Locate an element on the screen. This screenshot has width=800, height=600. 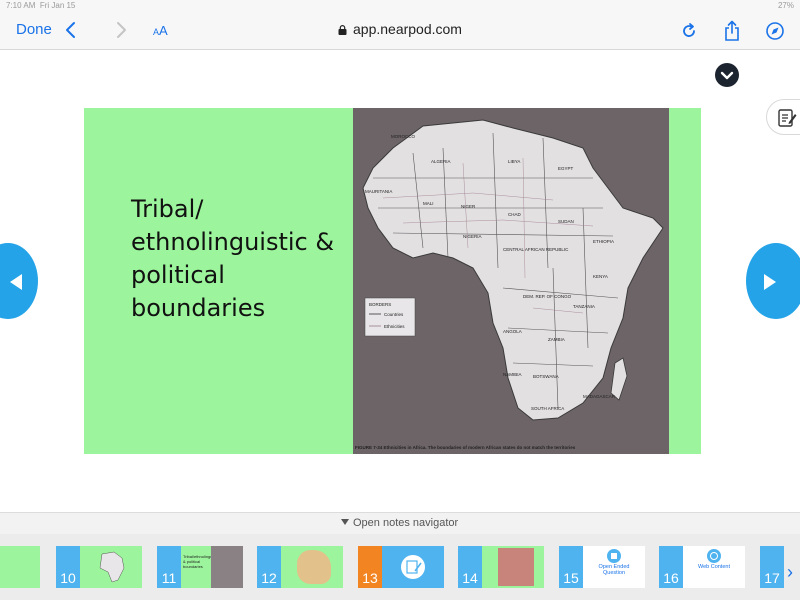
thumbnail-number: 17 is located at coordinates (772, 567).